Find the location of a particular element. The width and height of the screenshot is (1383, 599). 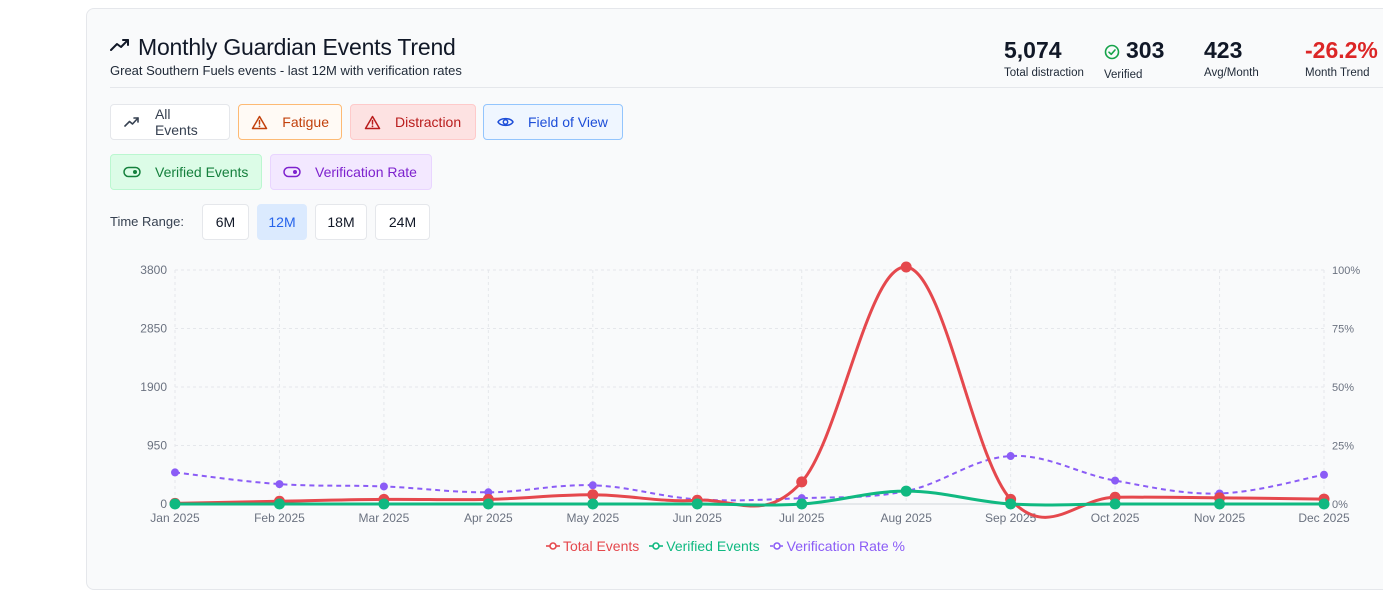

filter-distraction-button: Distraction is located at coordinates (413, 122).